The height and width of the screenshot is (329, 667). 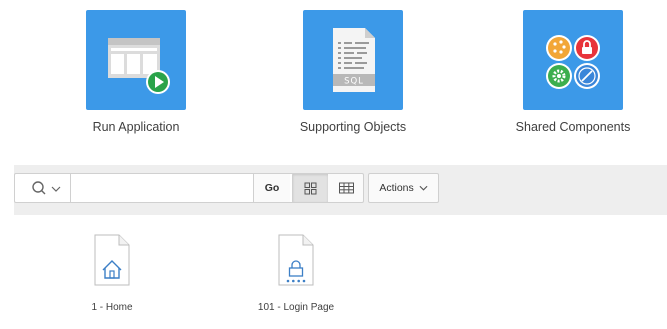 I want to click on grid-icon, so click(x=310, y=188).